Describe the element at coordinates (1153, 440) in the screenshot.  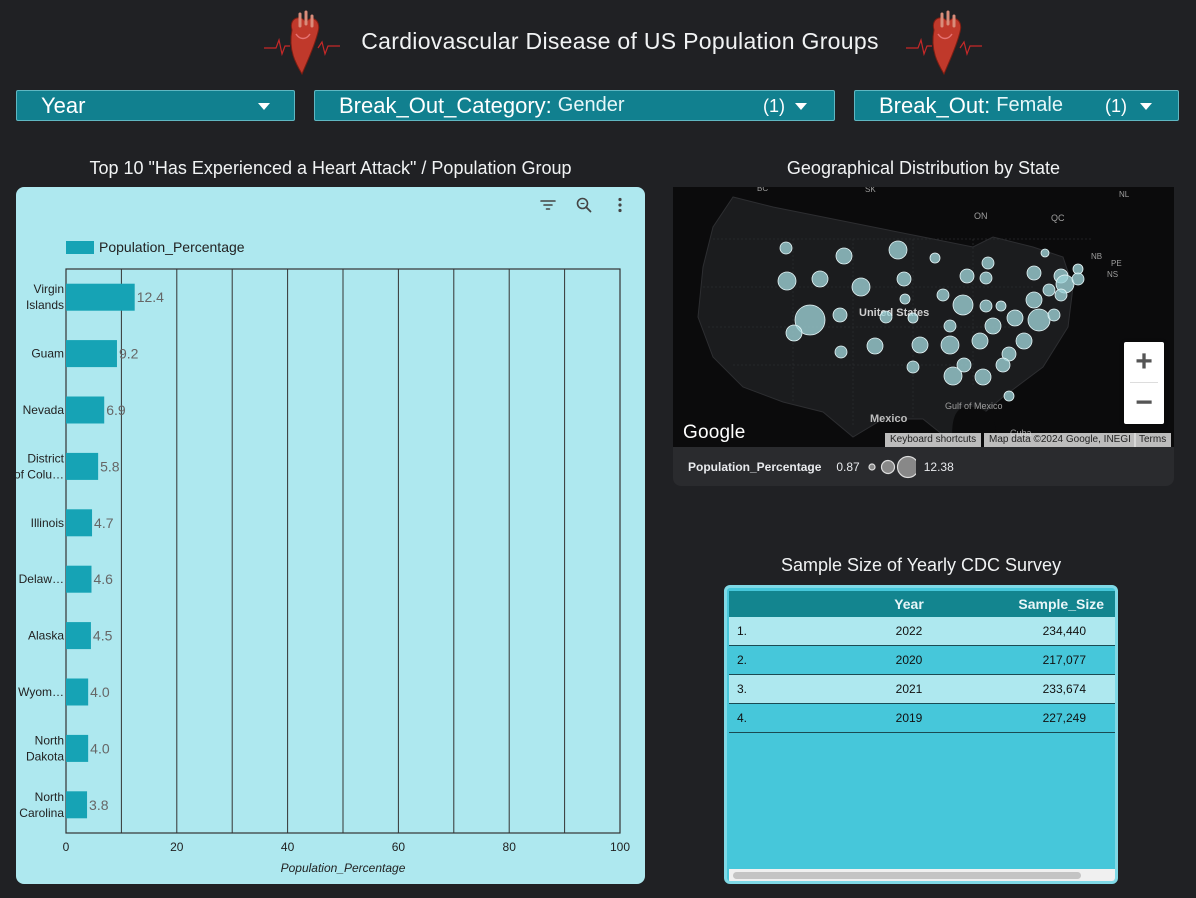
I see `terms-link: Terms` at that location.